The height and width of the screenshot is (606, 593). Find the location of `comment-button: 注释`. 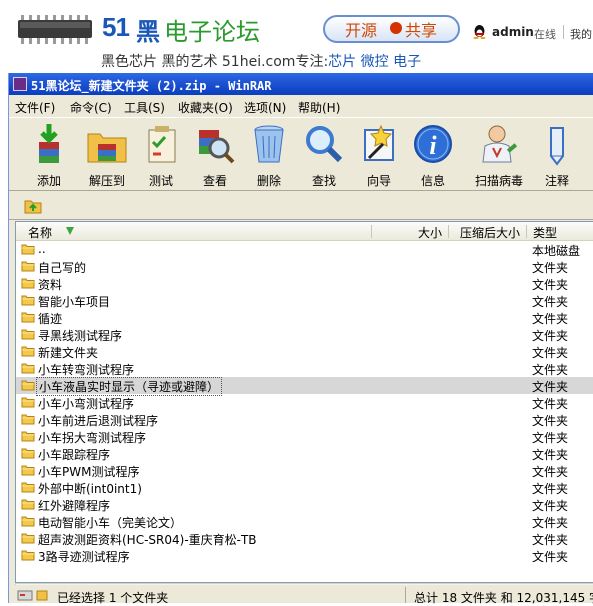

comment-button: 注释 is located at coordinates (557, 155).